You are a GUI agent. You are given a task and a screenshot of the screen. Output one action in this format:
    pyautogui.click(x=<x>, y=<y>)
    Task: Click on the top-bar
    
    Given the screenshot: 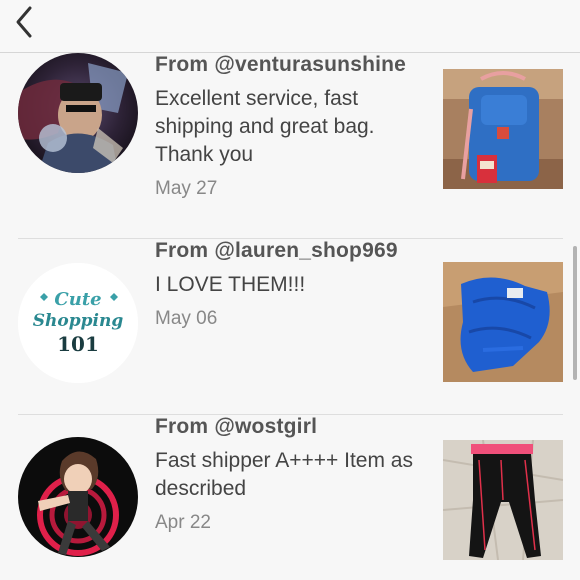 What is the action you would take?
    pyautogui.click(x=290, y=26)
    